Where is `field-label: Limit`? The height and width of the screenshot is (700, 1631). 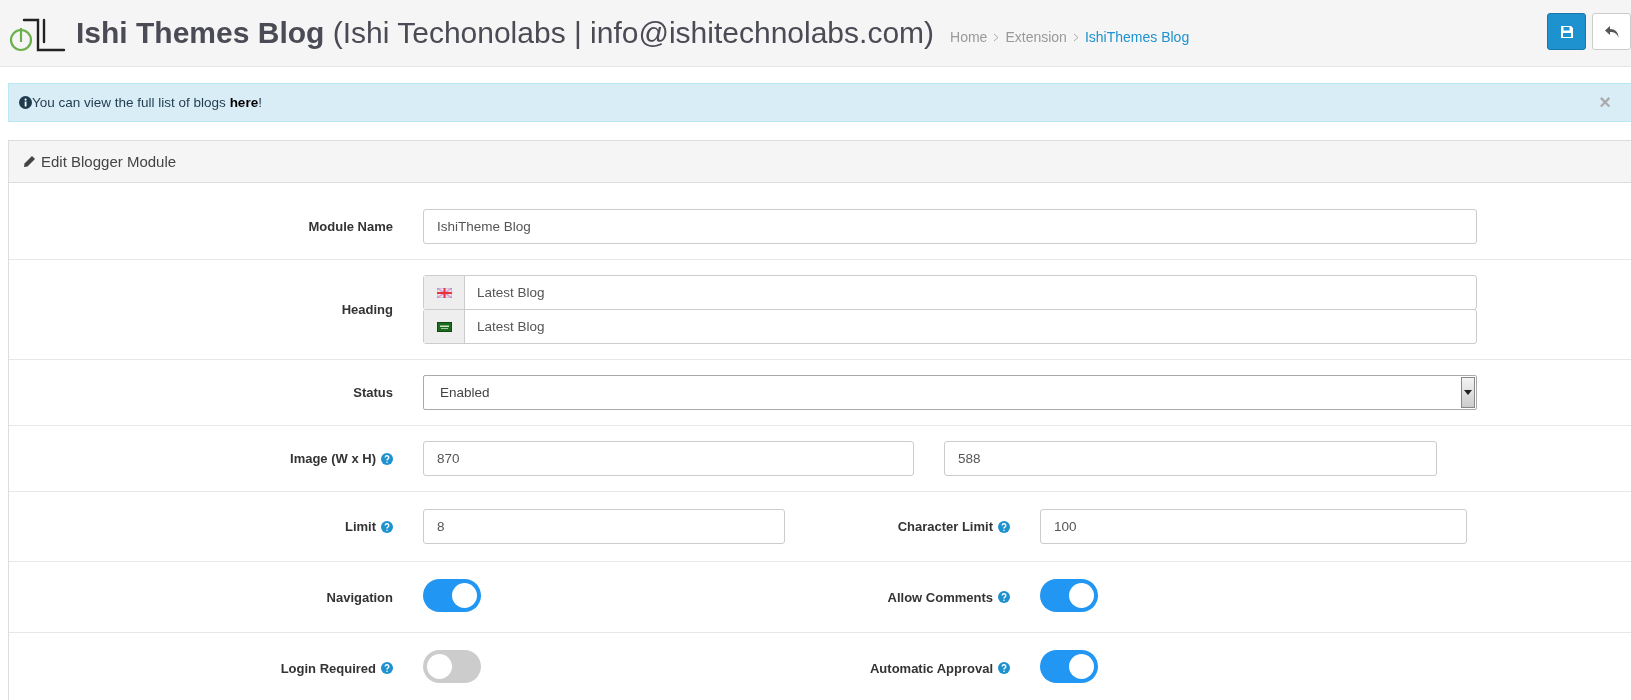 field-label: Limit is located at coordinates (360, 526).